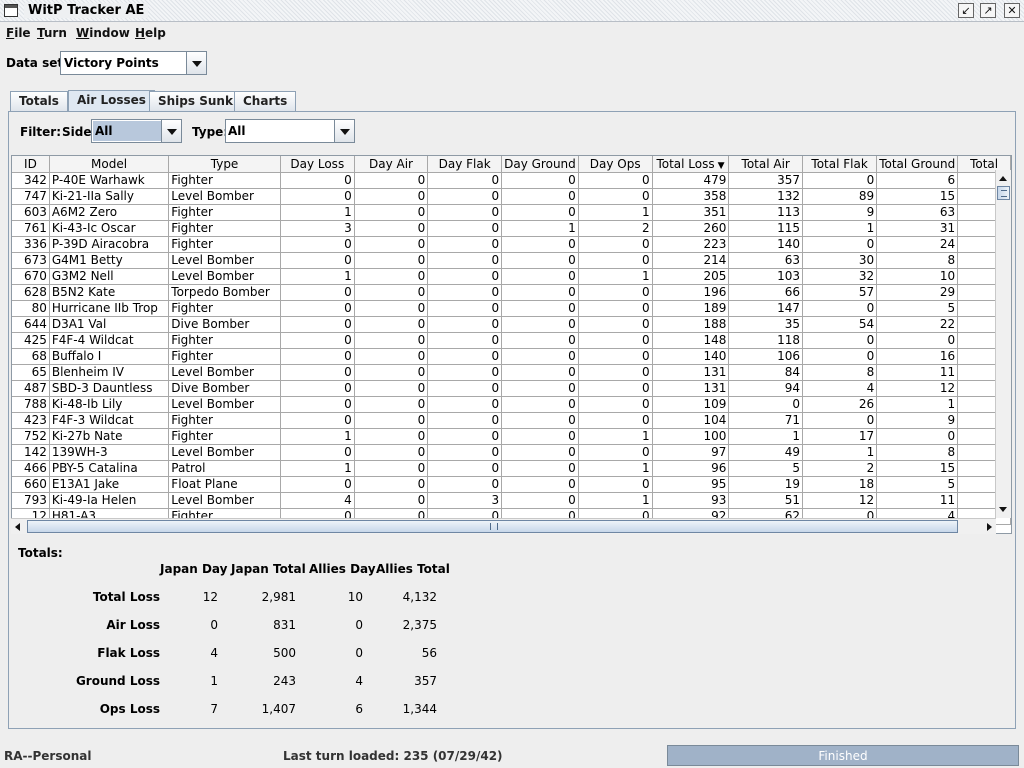  Describe the element at coordinates (11, 10) in the screenshot. I see `app-window-icon` at that location.